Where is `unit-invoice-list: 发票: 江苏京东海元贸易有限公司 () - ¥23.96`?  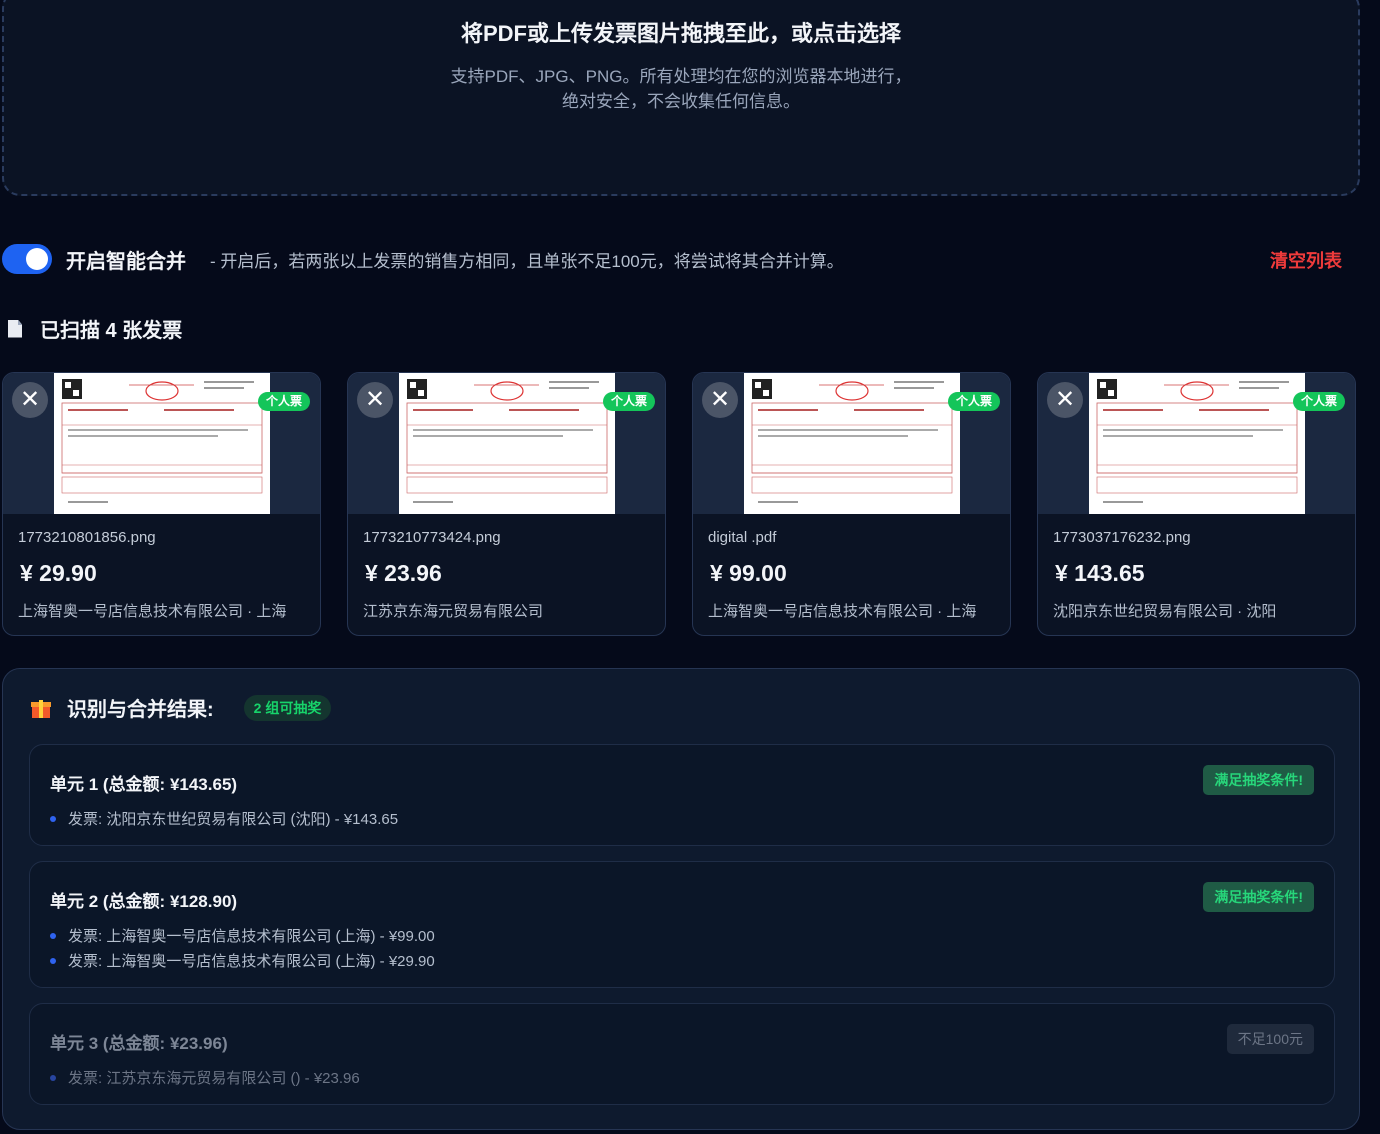 unit-invoice-list: 发票: 江苏京东海元贸易有限公司 () - ¥23.96 is located at coordinates (205, 1077).